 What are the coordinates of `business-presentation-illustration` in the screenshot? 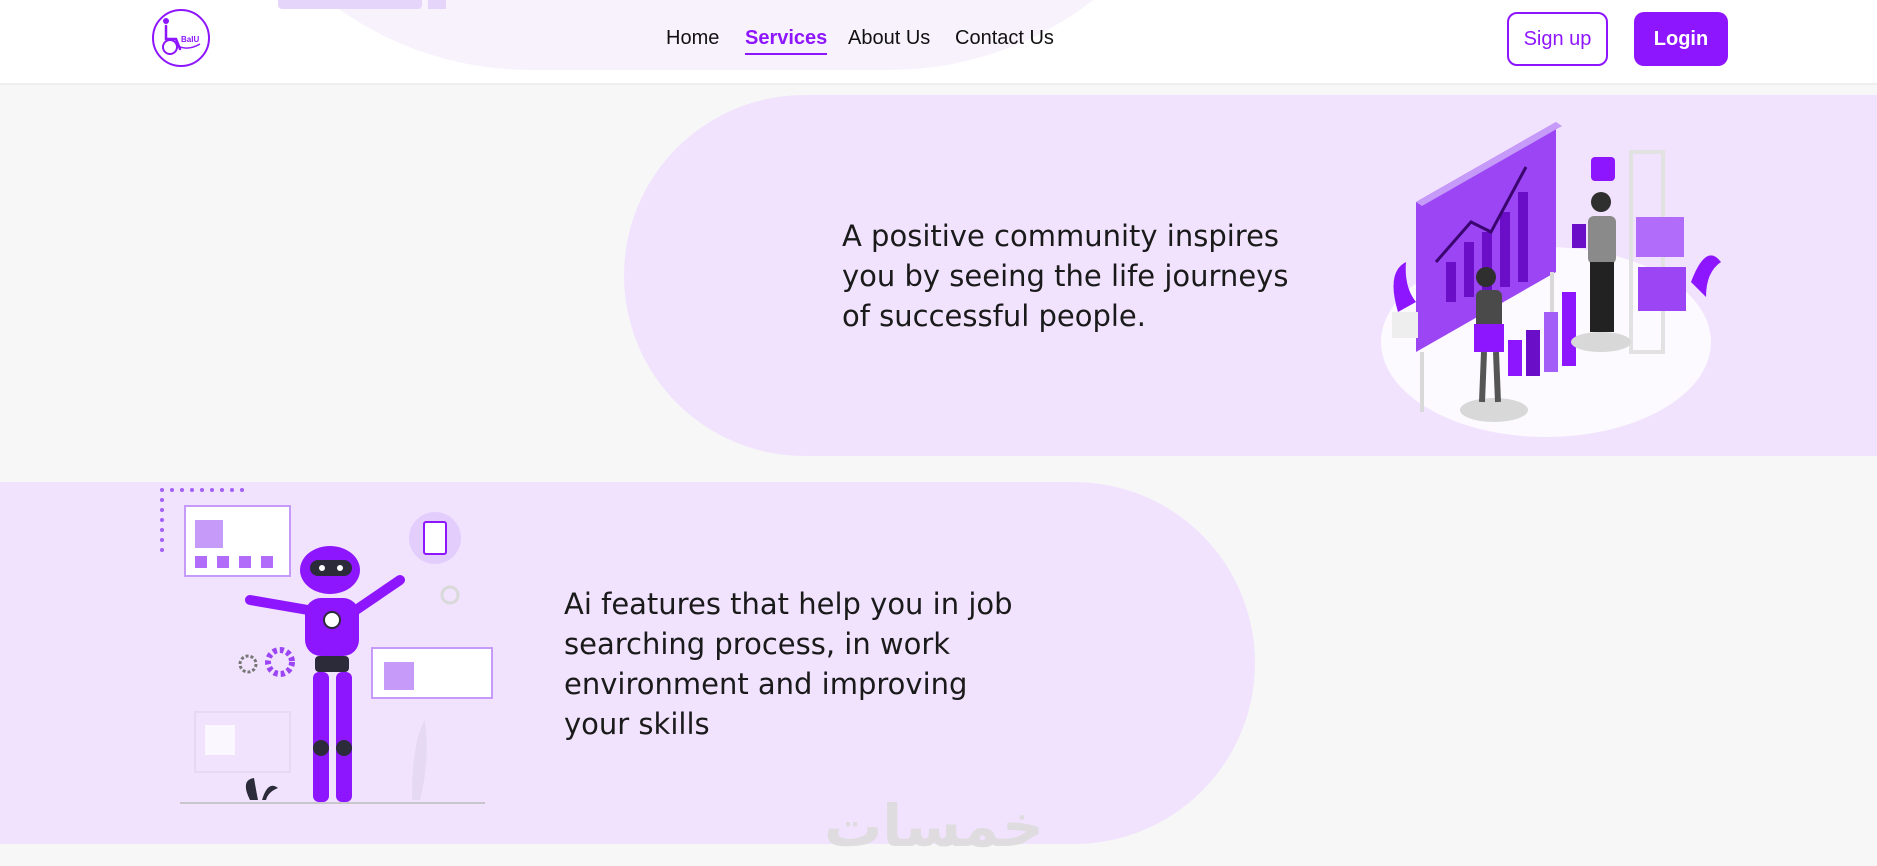 It's located at (1551, 279).